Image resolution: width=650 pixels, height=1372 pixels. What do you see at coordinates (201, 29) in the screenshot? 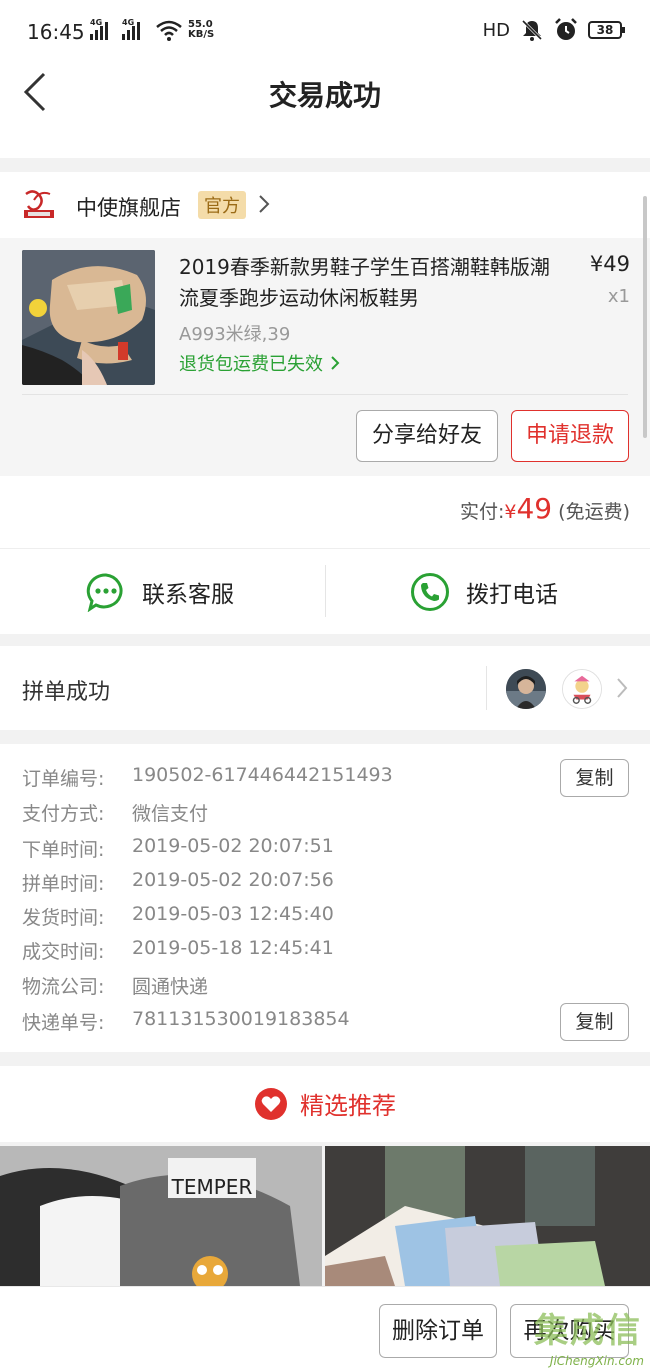
I see `net-speed: 55.0 KB/S` at bounding box center [201, 29].